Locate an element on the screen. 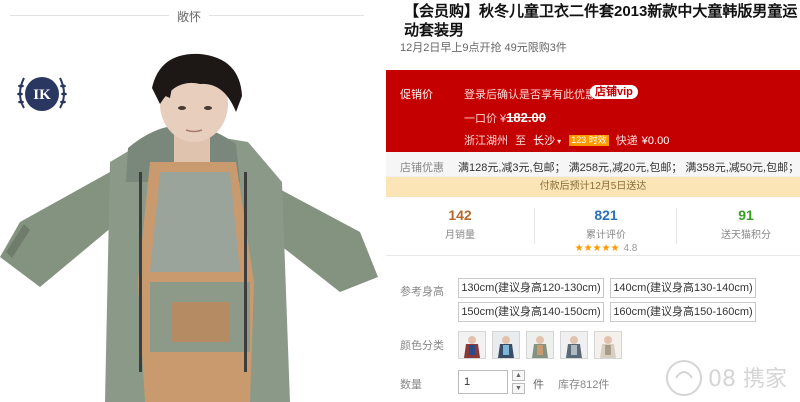  stat-monthly-sales: 142 月销量 is located at coordinates (460, 222).